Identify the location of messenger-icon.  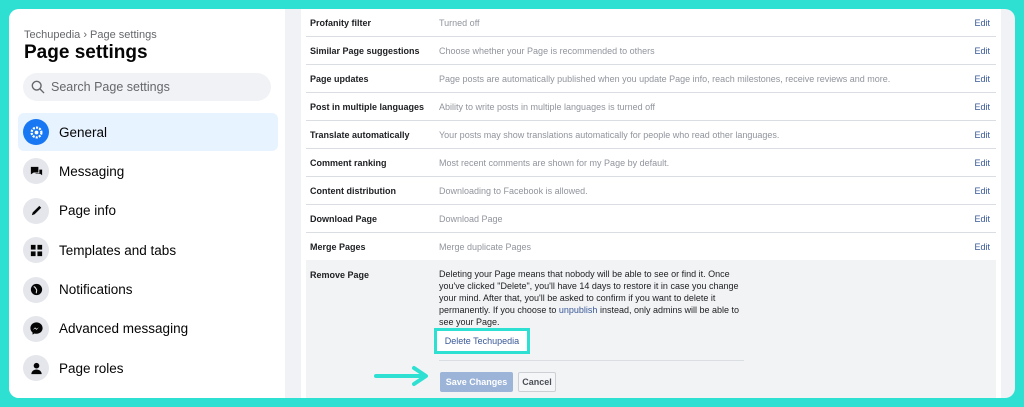
(36, 328).